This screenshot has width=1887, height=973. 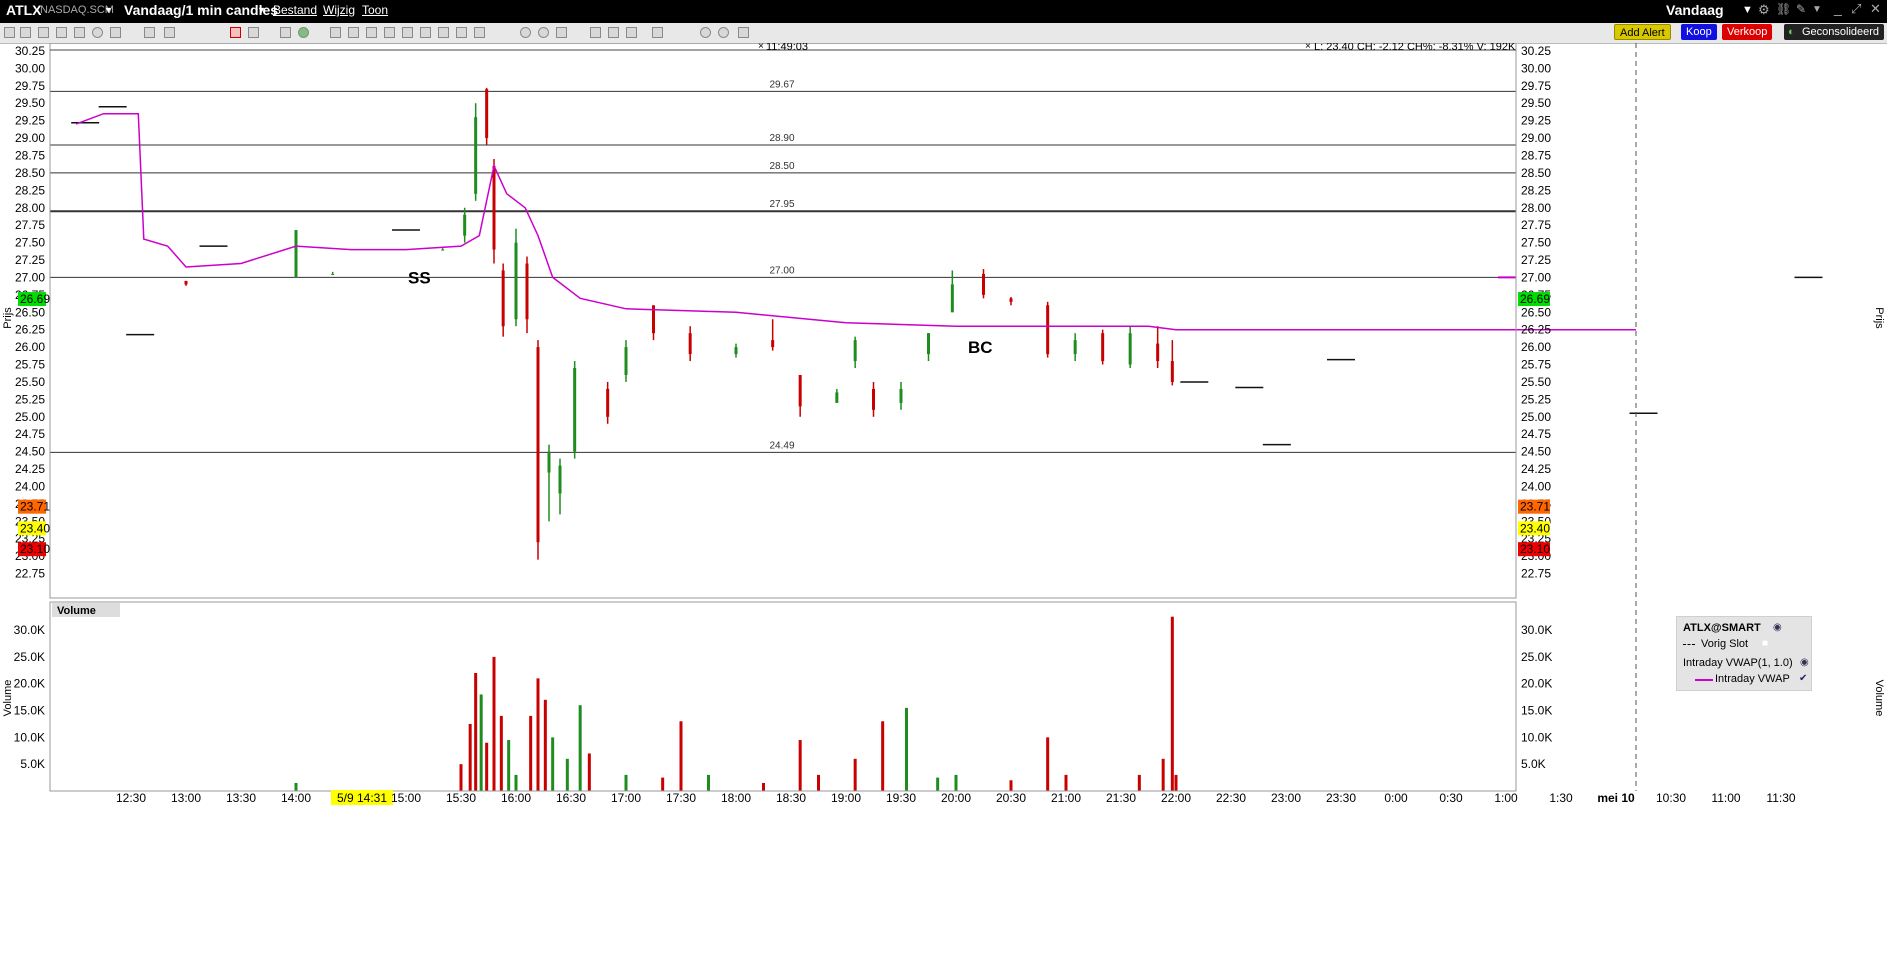 I want to click on buy-button: Koop, so click(x=1699, y=32).